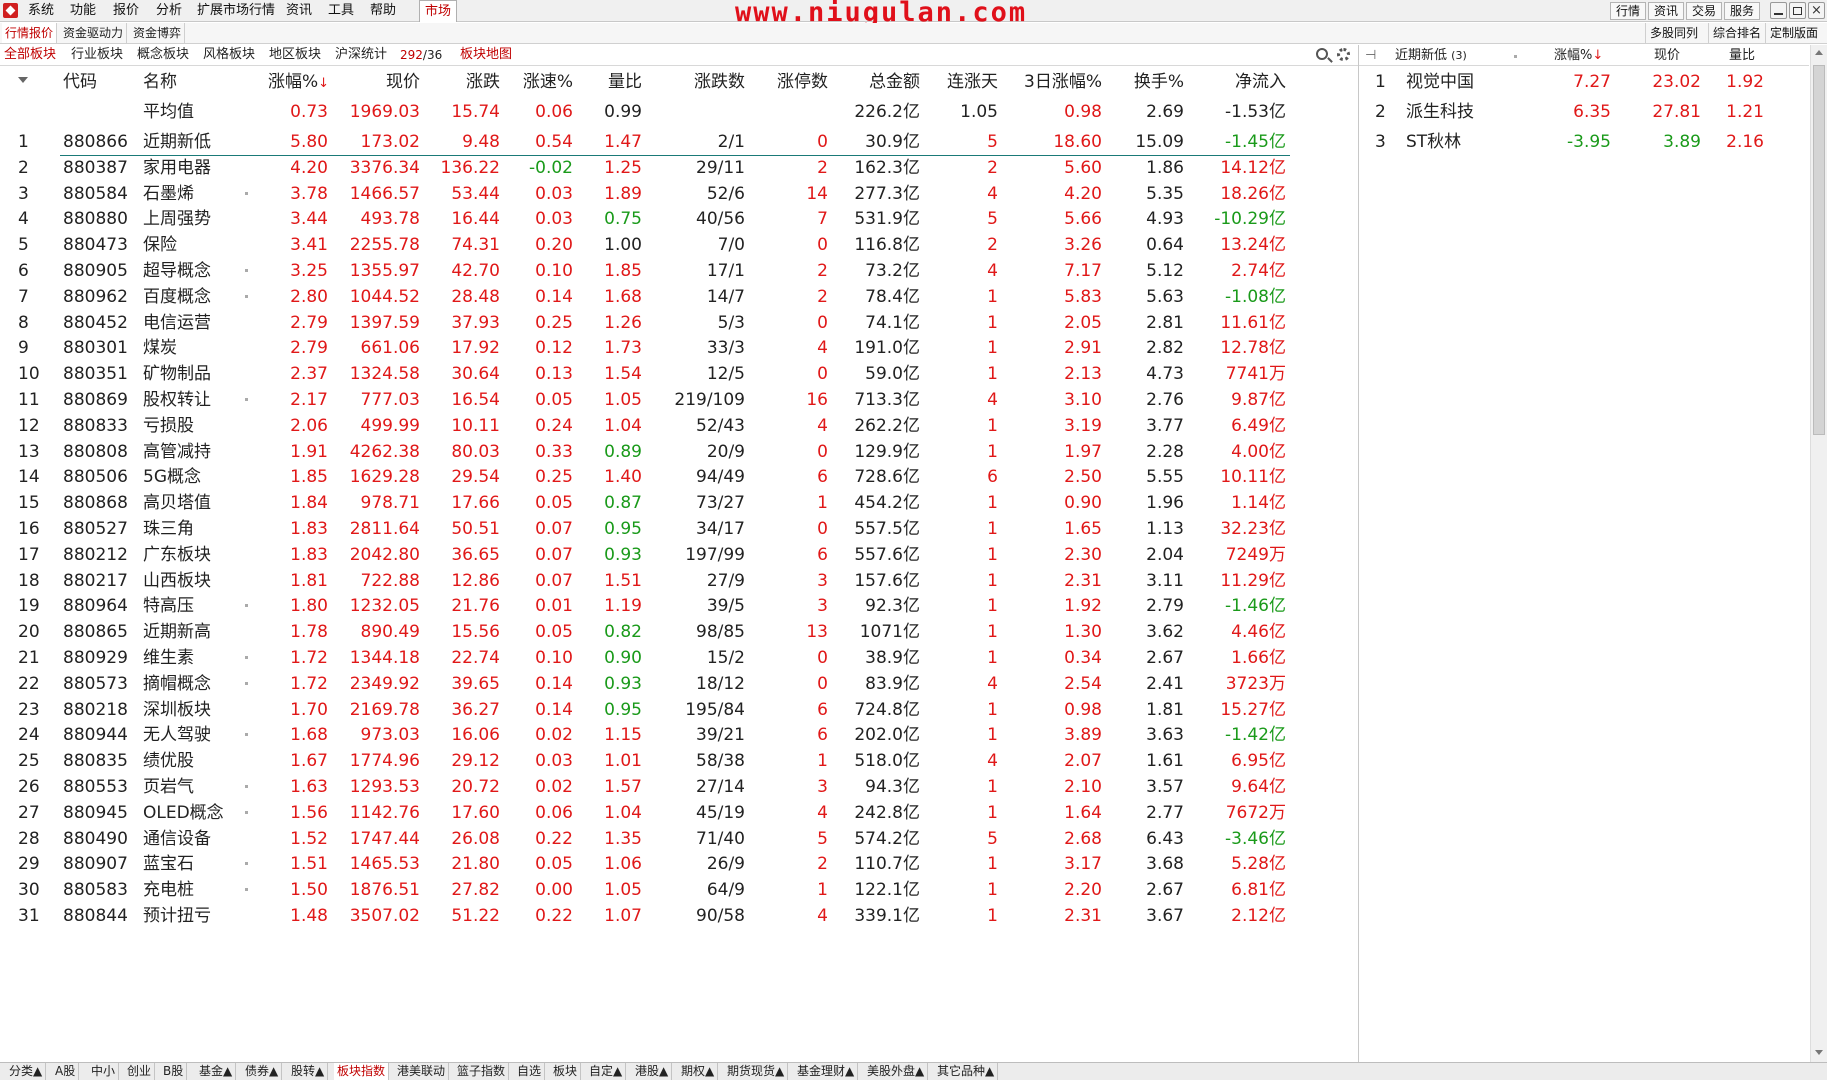 The width and height of the screenshot is (1827, 1080). Describe the element at coordinates (140, 1071) in the screenshot. I see `bottom-tab: 创业` at that location.